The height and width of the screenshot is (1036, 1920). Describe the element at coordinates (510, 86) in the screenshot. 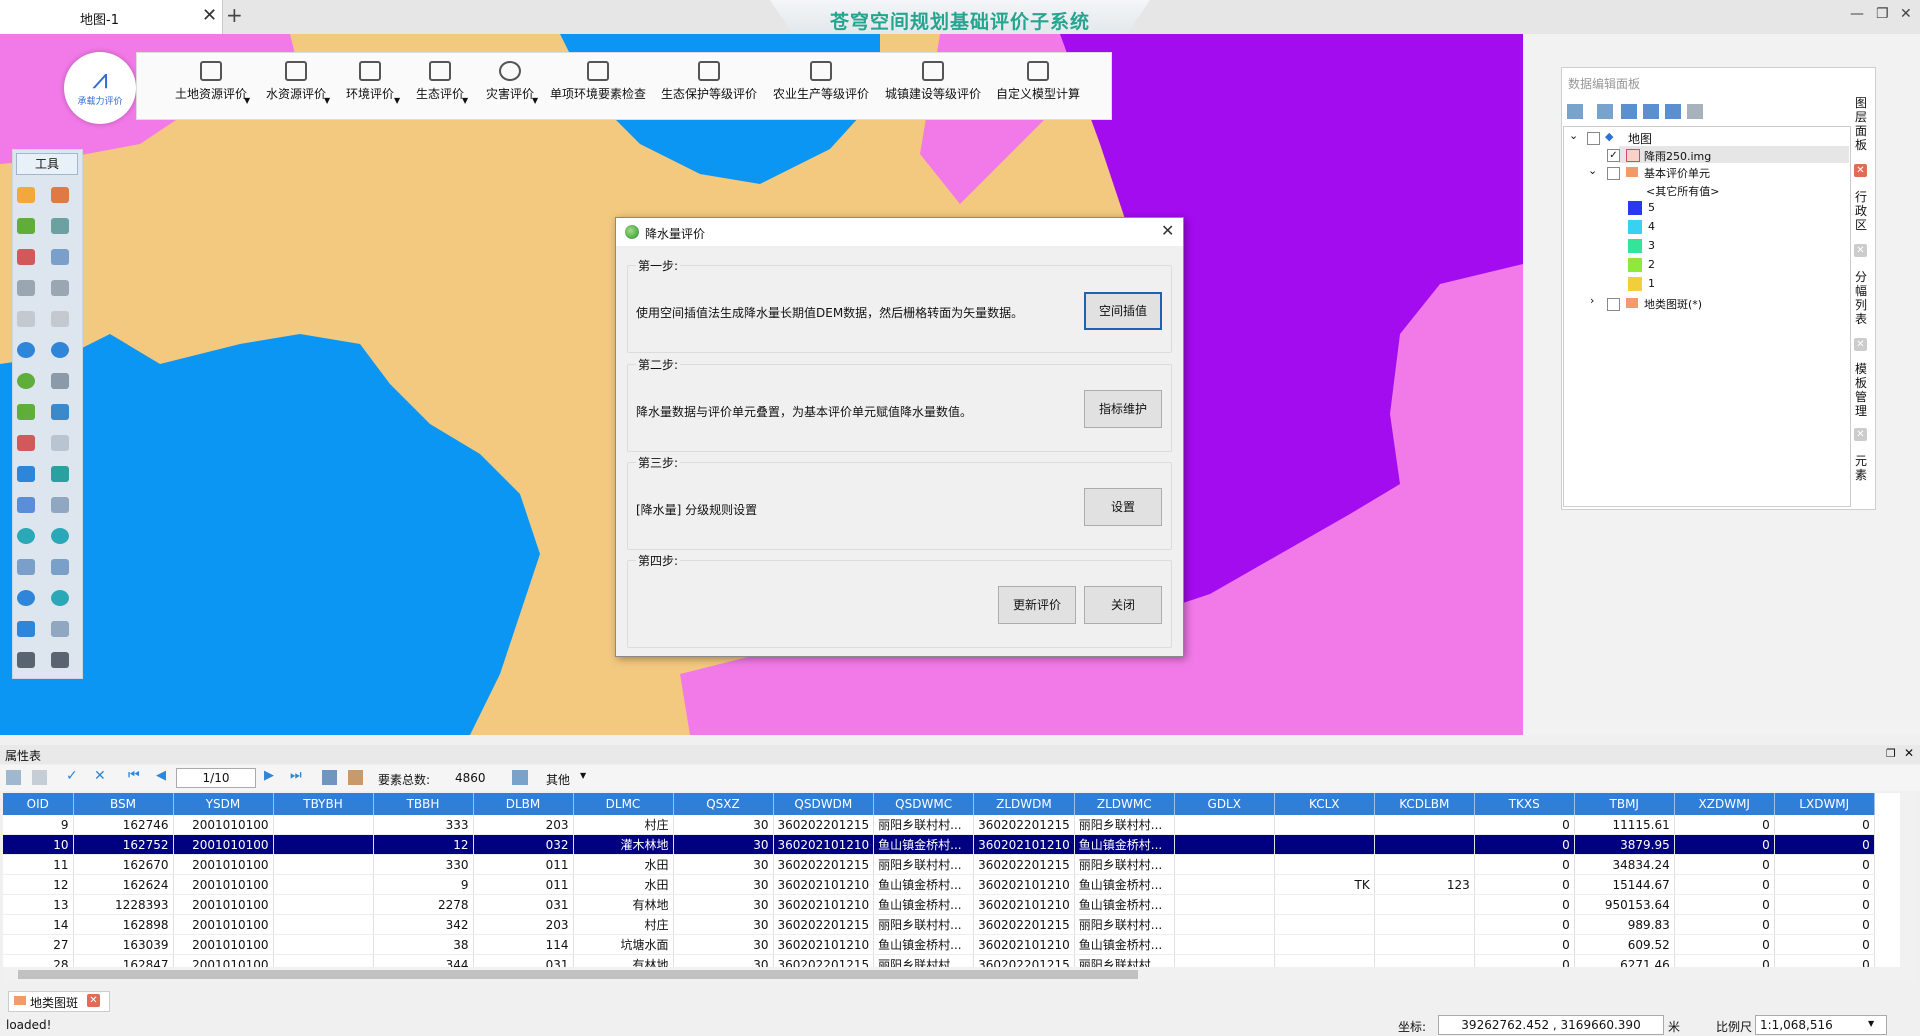

I see `disaster-eval-button: 灾害评价` at that location.